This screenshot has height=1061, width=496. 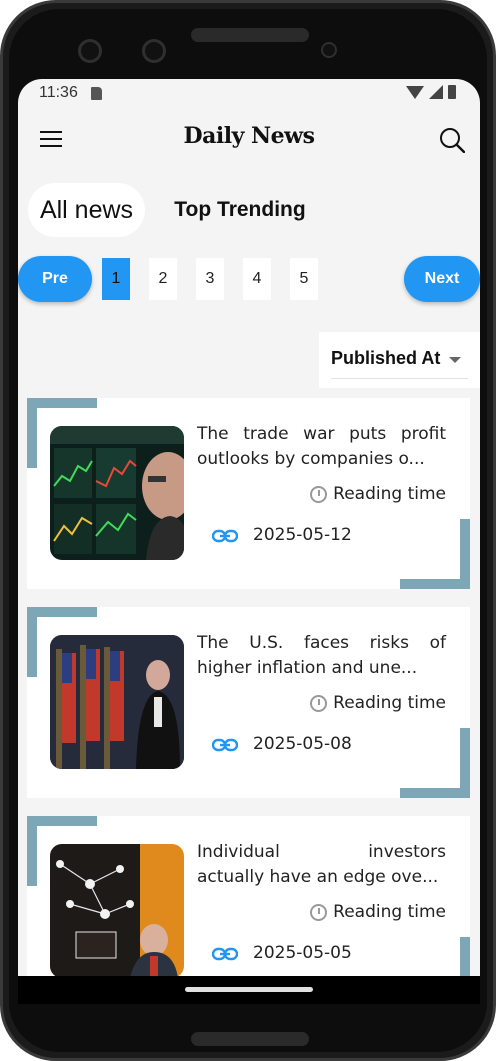 What do you see at coordinates (386, 358) in the screenshot?
I see `sort-label: Published At` at bounding box center [386, 358].